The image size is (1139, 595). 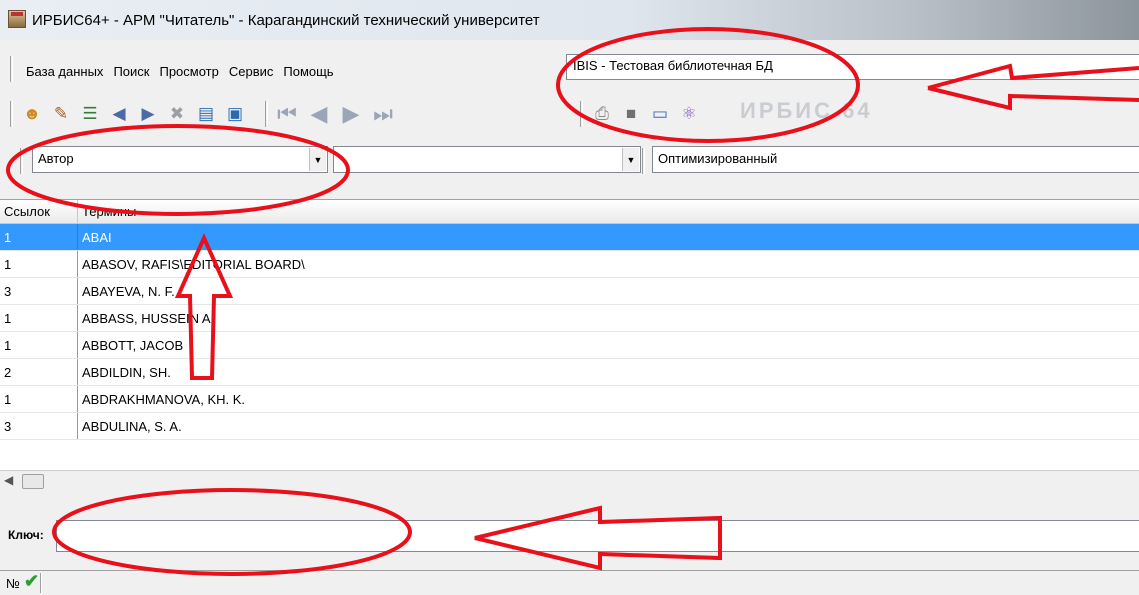 I want to click on database-selector: IBIS - Тестовая библиотечная БД, so click(x=852, y=67).